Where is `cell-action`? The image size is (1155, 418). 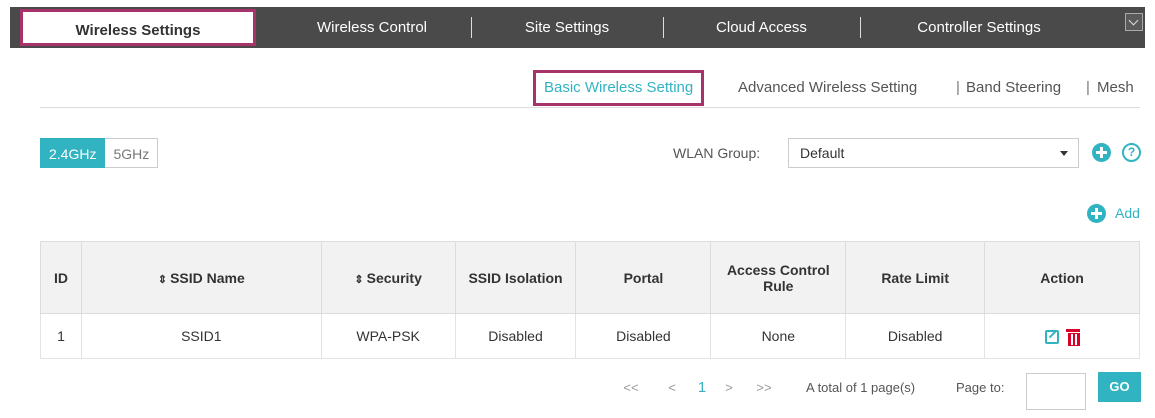 cell-action is located at coordinates (1062, 336).